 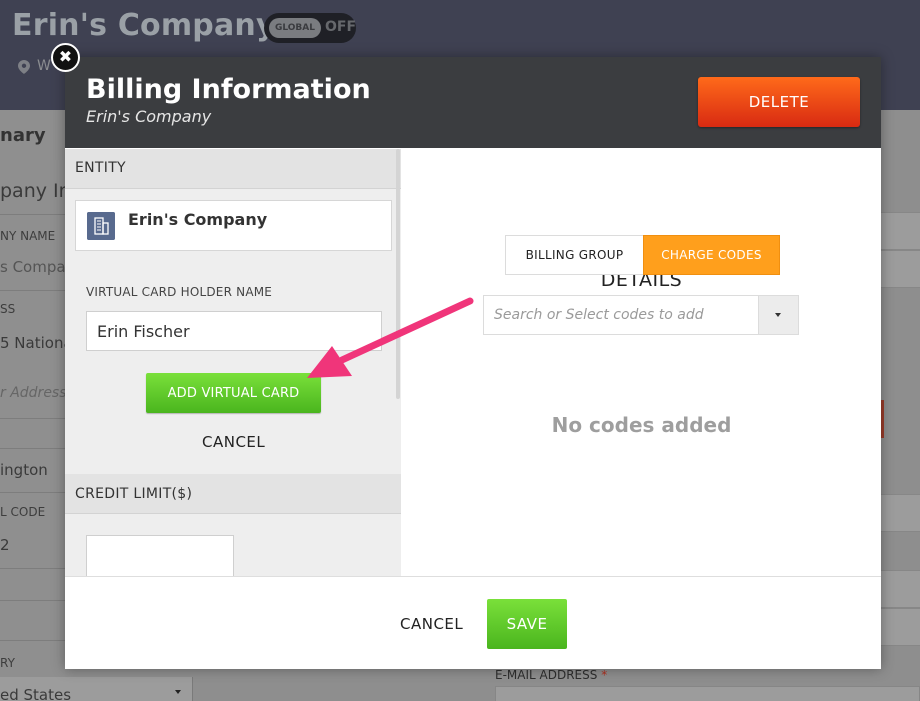 What do you see at coordinates (23, 512) in the screenshot?
I see `field-label: L CODE` at bounding box center [23, 512].